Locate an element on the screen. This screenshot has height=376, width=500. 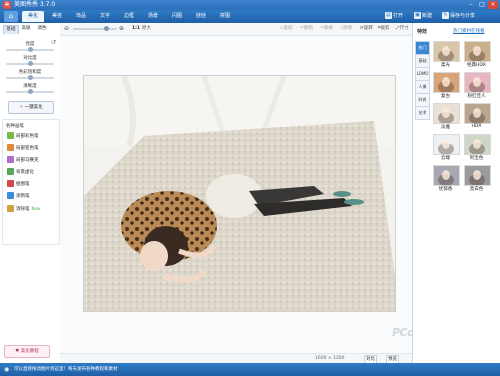
maximize-button: □ is located at coordinates (482, 5).